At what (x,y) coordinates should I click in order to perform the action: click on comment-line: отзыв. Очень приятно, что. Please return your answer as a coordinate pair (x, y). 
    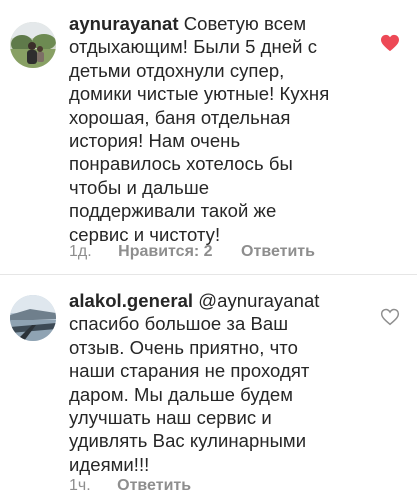
    Looking at the image, I should click on (183, 347).